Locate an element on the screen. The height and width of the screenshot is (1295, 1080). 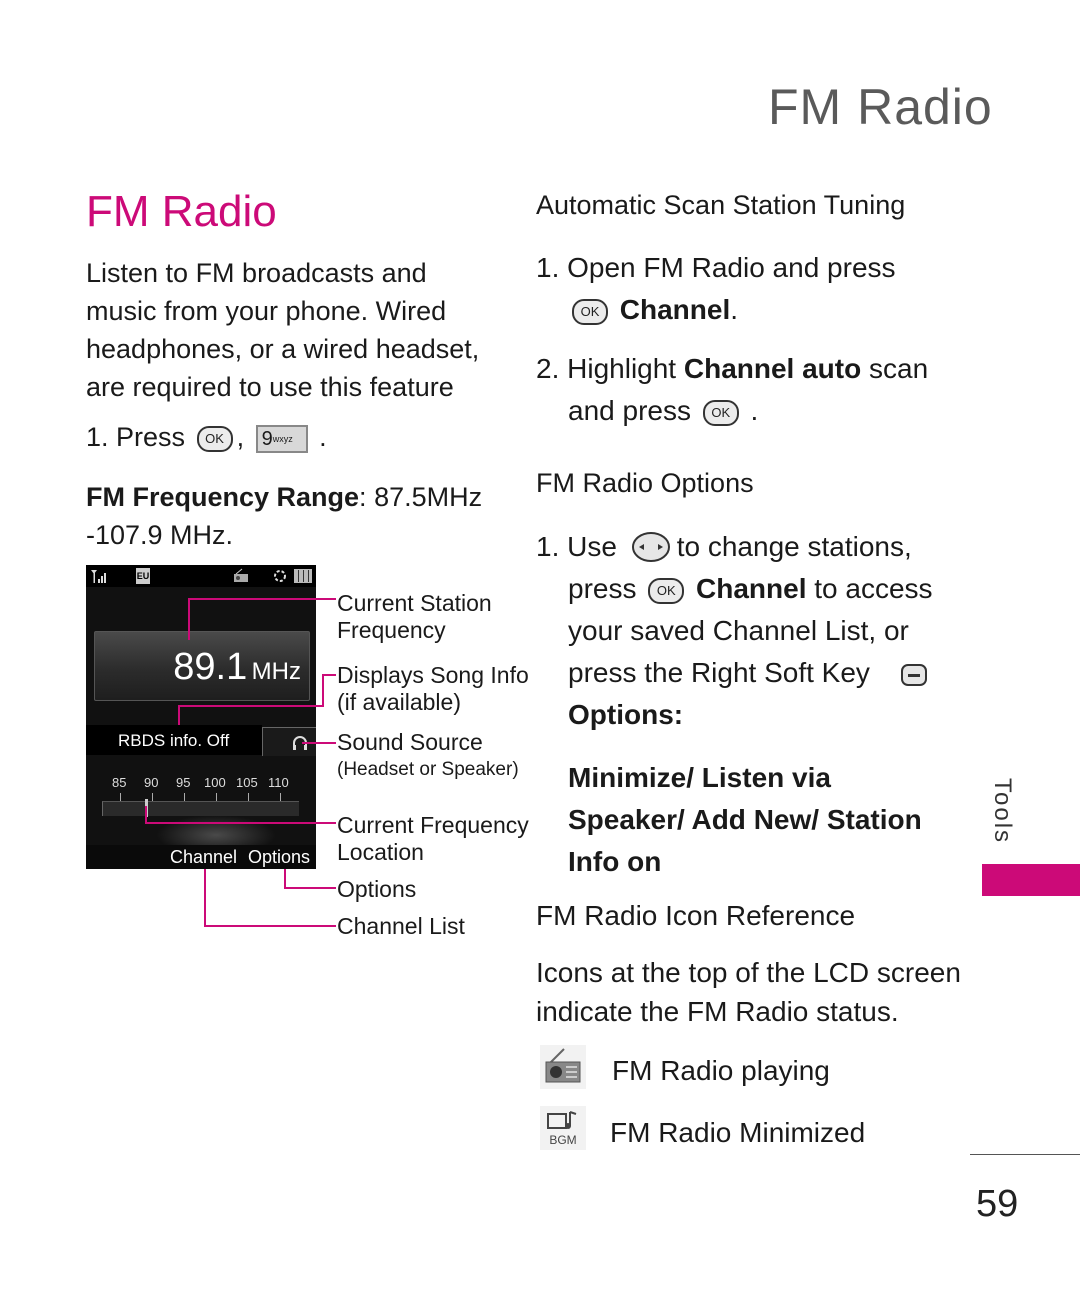
step-text: to access is located at coordinates (869, 588).